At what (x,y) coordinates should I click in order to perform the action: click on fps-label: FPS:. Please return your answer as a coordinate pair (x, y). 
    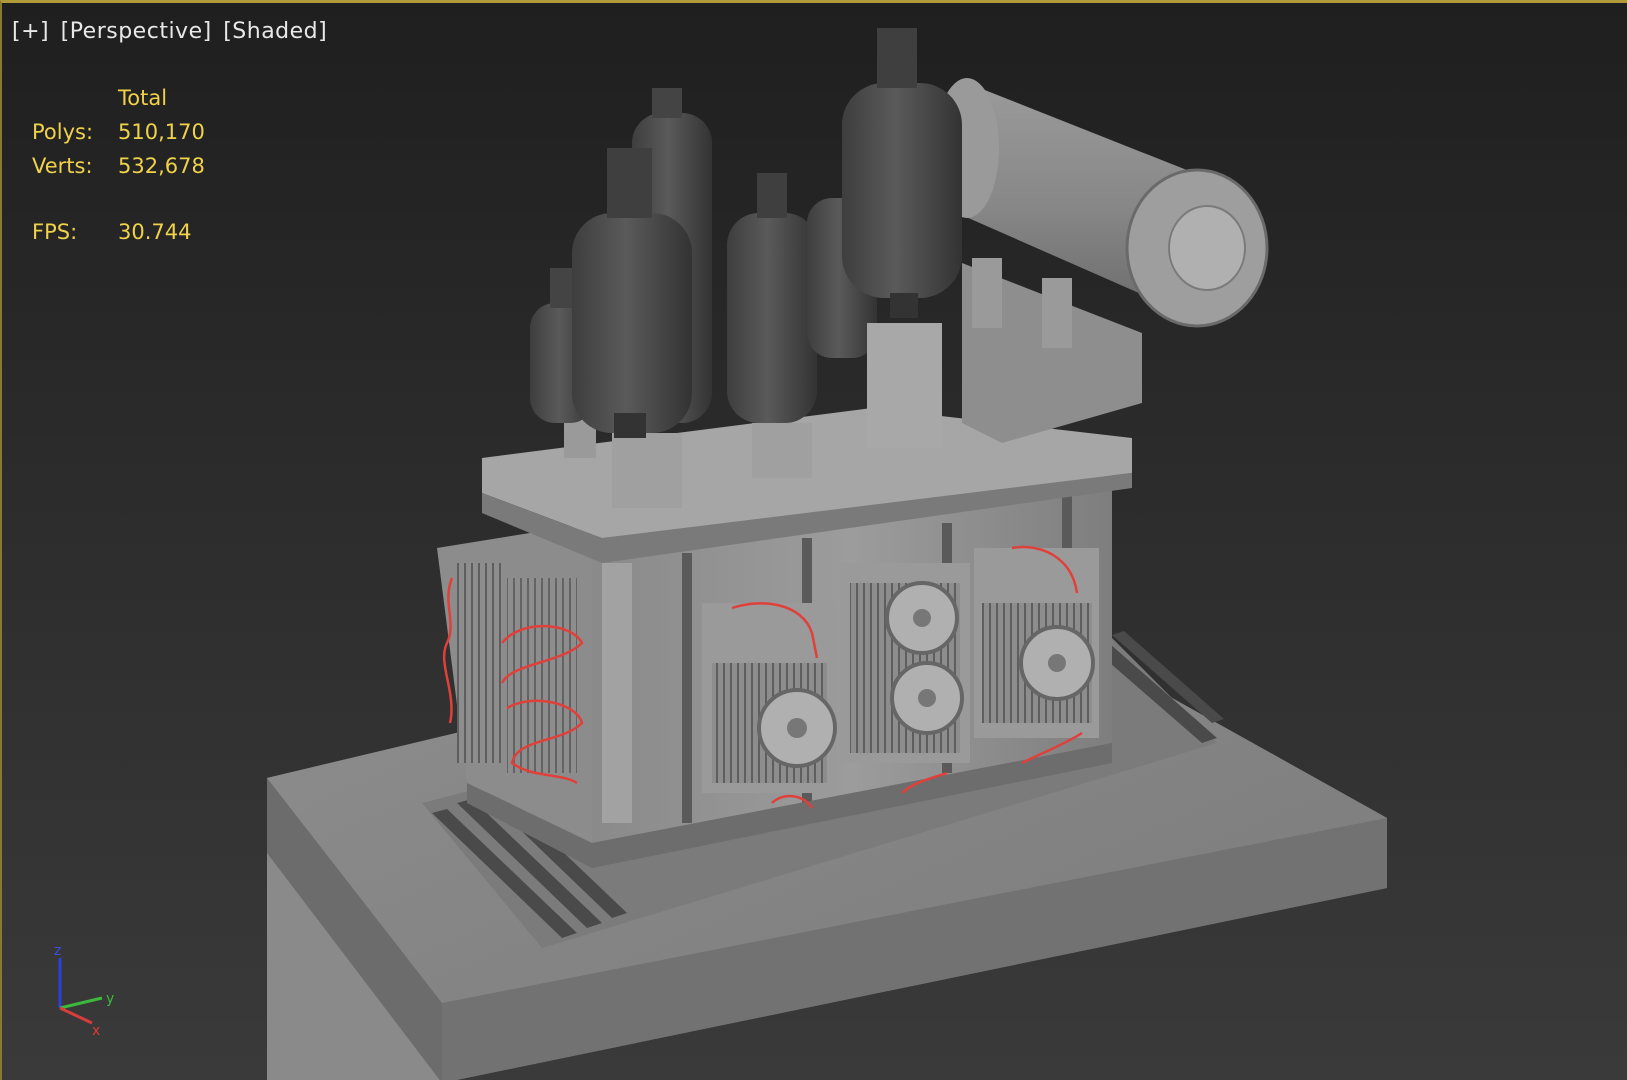
    Looking at the image, I should click on (55, 232).